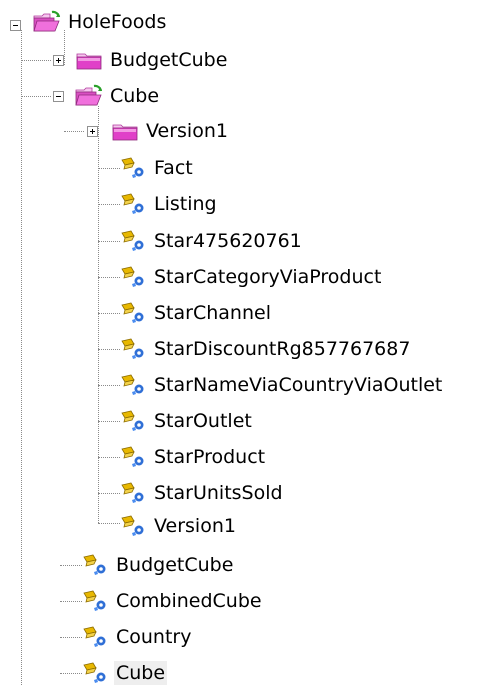 This screenshot has height=691, width=485. What do you see at coordinates (58, 60) in the screenshot?
I see `expand-toggle-budgetcube` at bounding box center [58, 60].